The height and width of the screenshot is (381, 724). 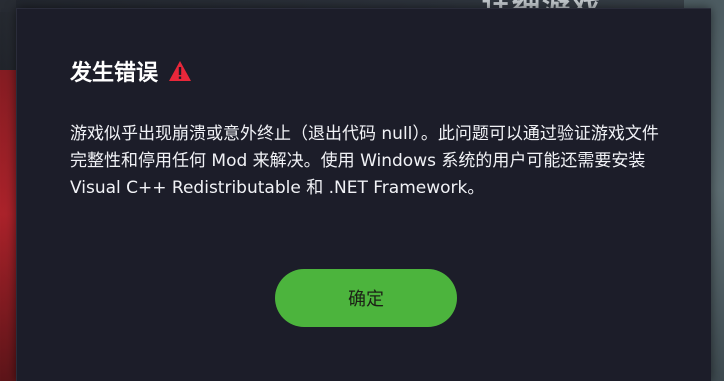 I want to click on dialog-title: 发生错误, so click(x=114, y=73).